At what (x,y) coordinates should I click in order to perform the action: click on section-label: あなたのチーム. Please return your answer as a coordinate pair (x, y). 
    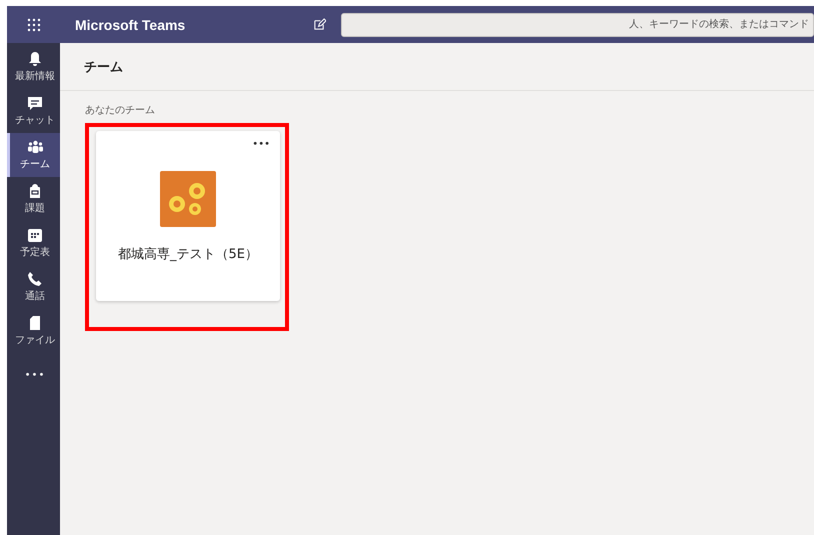
    Looking at the image, I should click on (120, 110).